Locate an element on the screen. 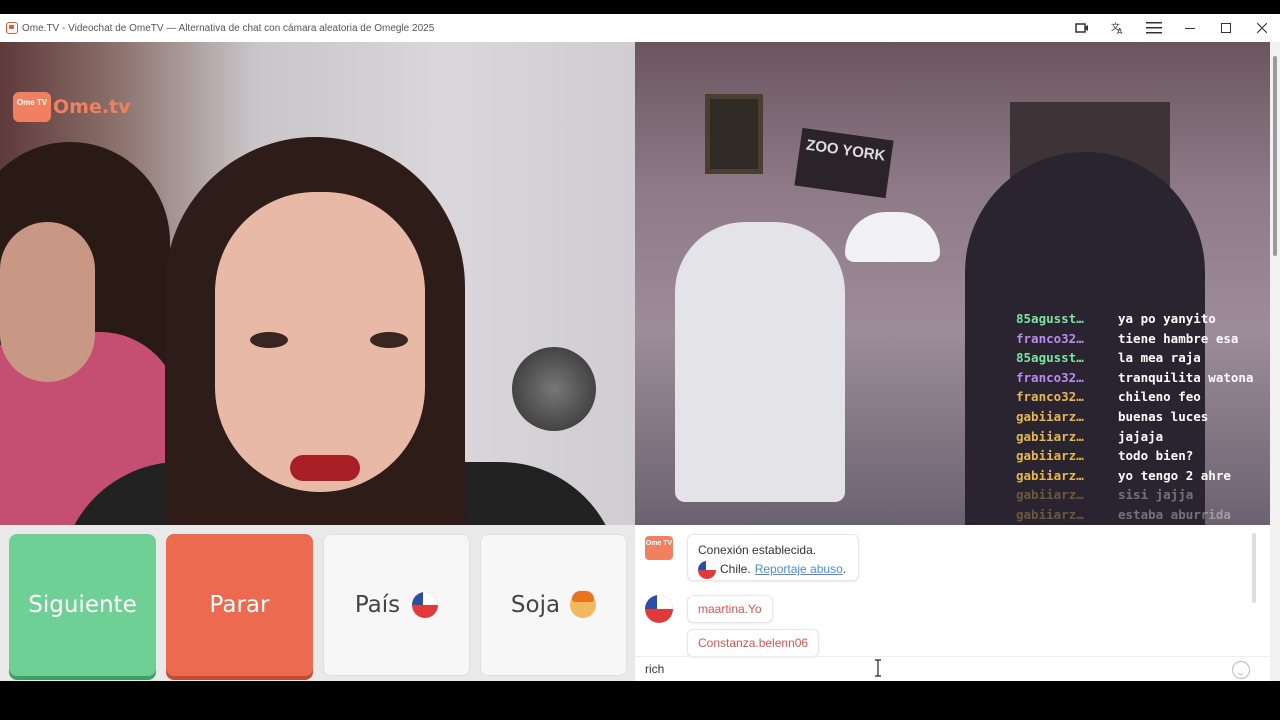 Image resolution: width=1280 pixels, height=720 pixels. svg-text: A is located at coordinates (1120, 31).